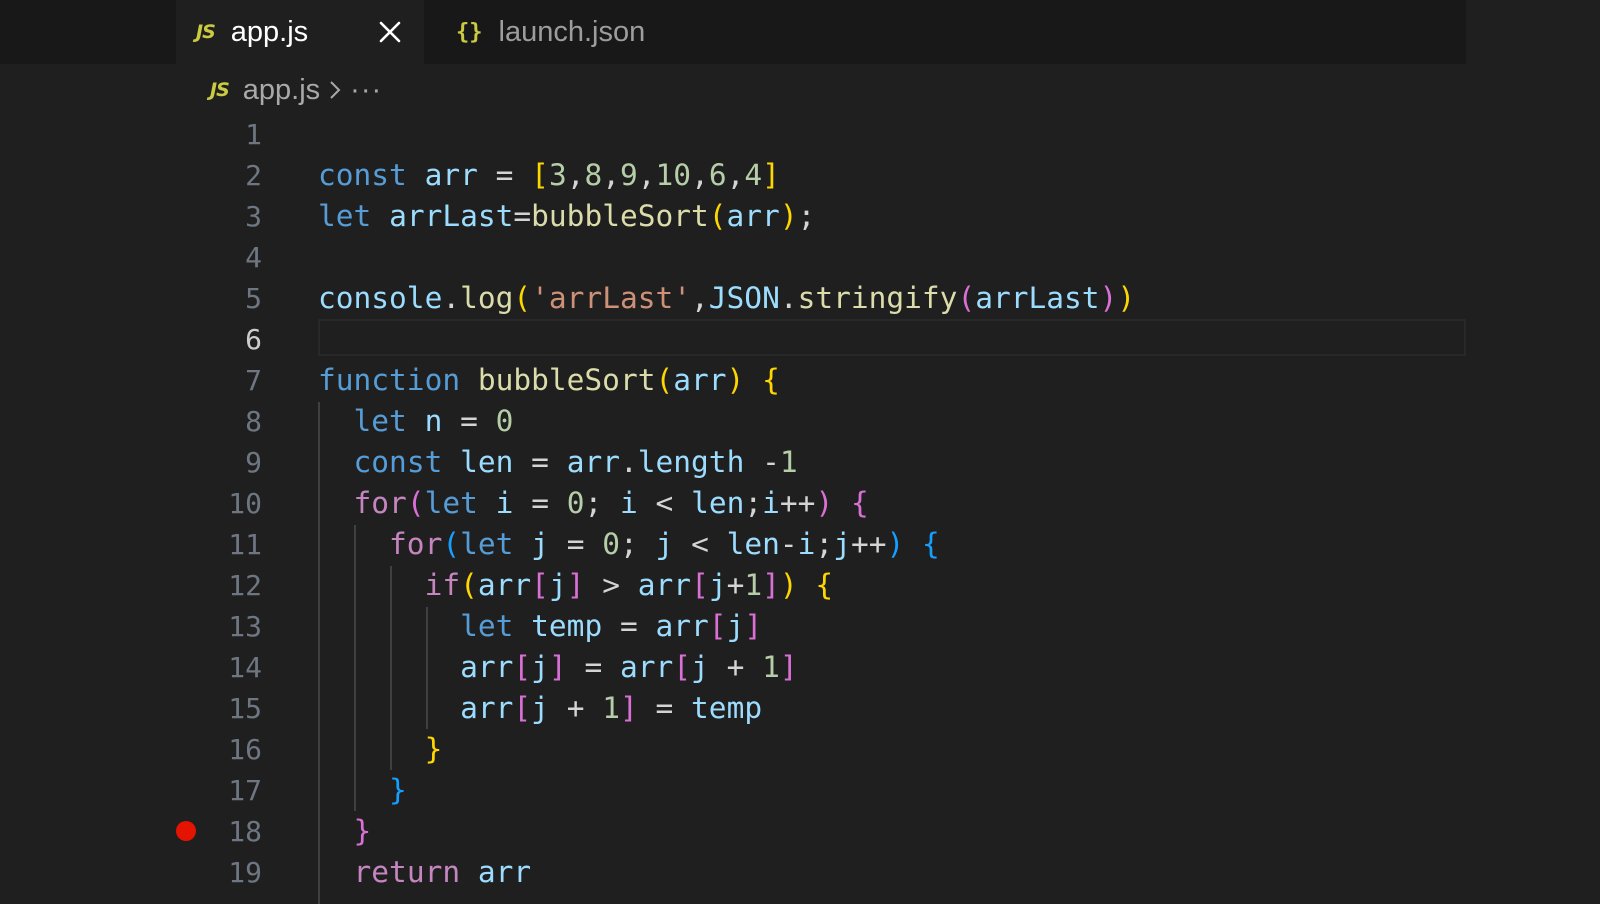 The height and width of the screenshot is (904, 1600). I want to click on code-line: 14 arr[j] = arr[j + 1], so click(733, 667).